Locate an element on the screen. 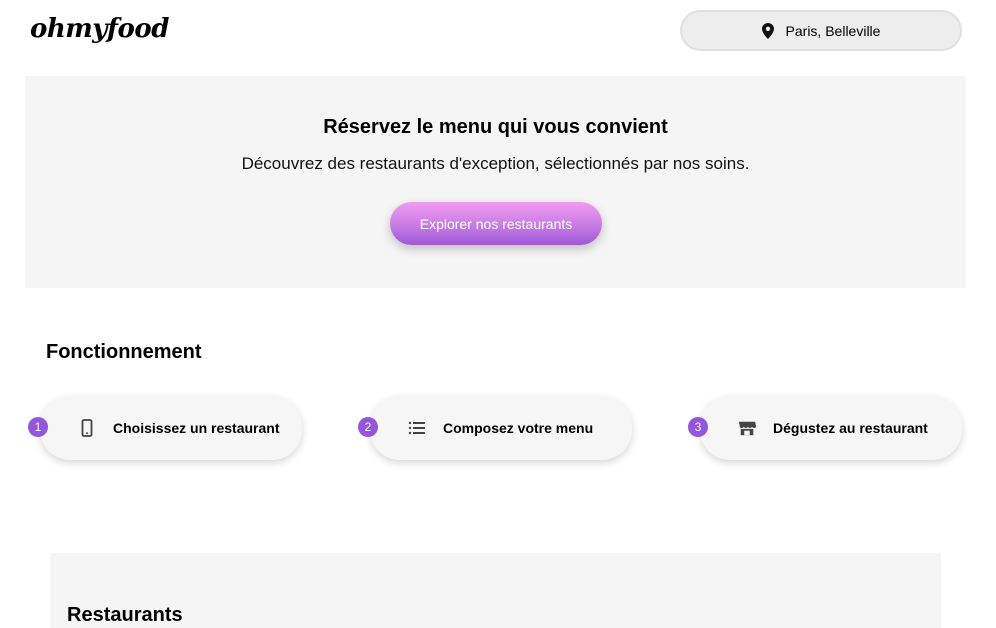 This screenshot has width=996, height=628. location-selector: Paris, Belleville is located at coordinates (821, 30).